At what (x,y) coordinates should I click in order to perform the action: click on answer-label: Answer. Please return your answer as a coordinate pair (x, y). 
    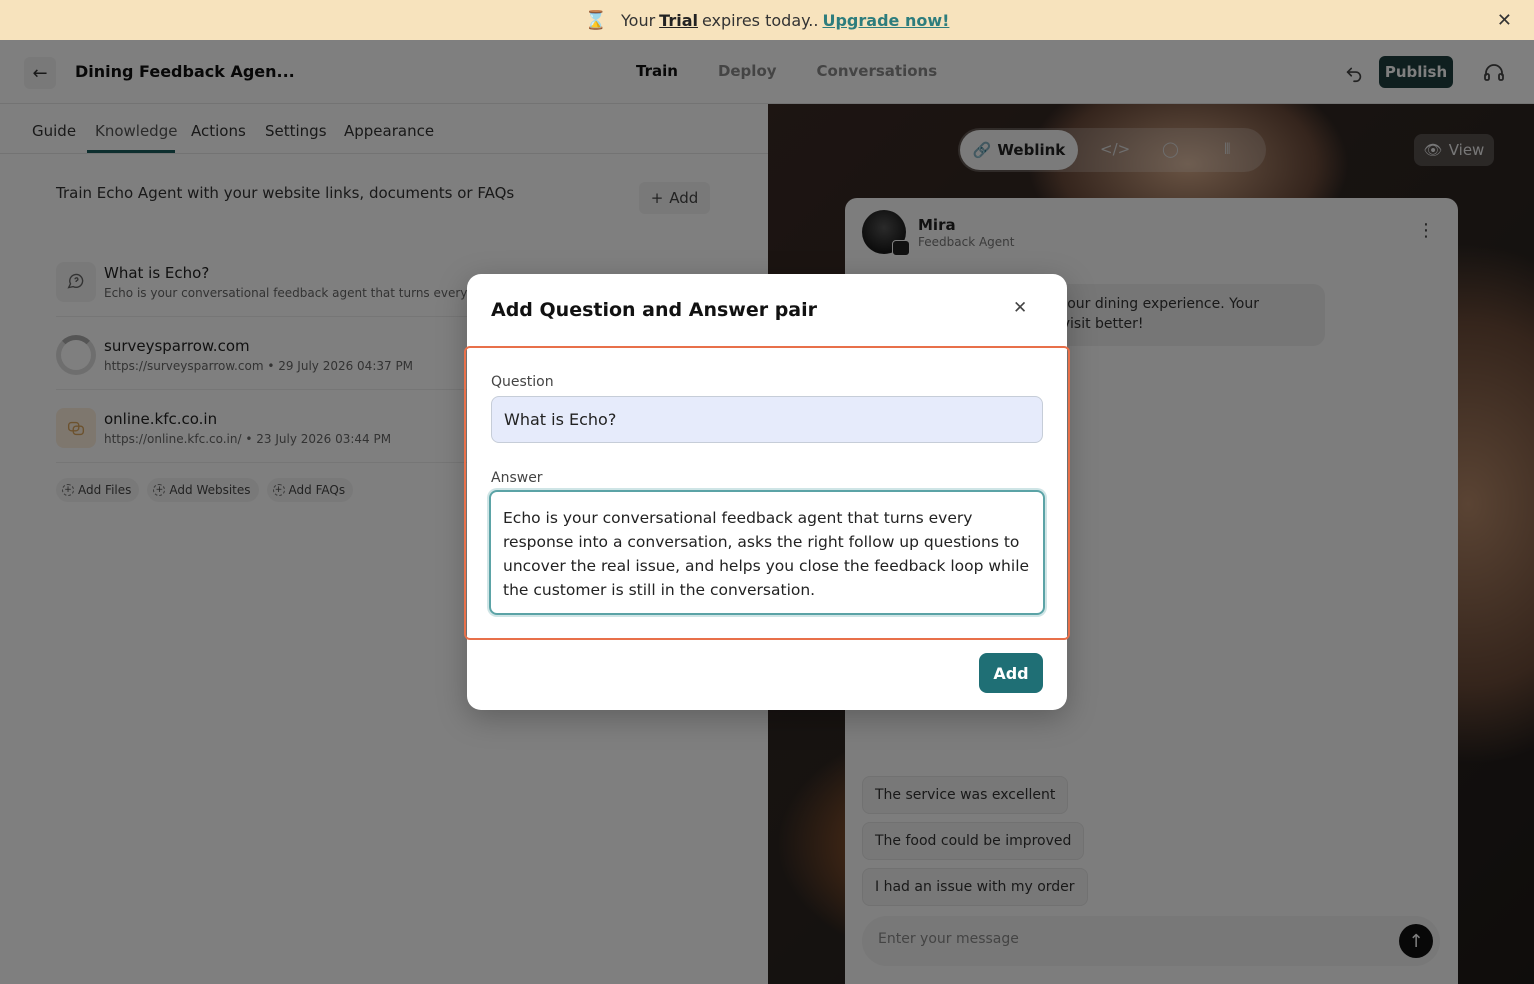
    Looking at the image, I should click on (517, 478).